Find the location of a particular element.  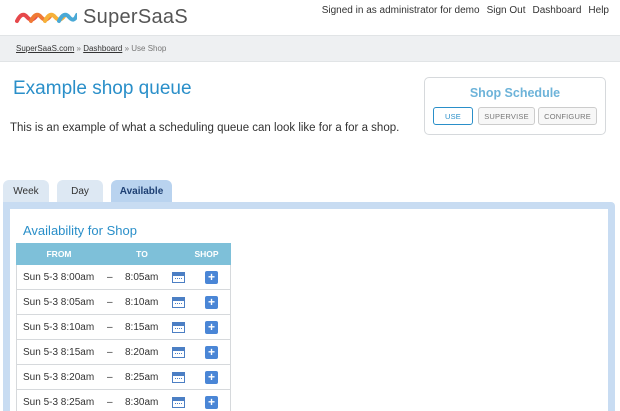

table-row: Sun 5-3 8:25am – 8:30am + is located at coordinates (123, 400).